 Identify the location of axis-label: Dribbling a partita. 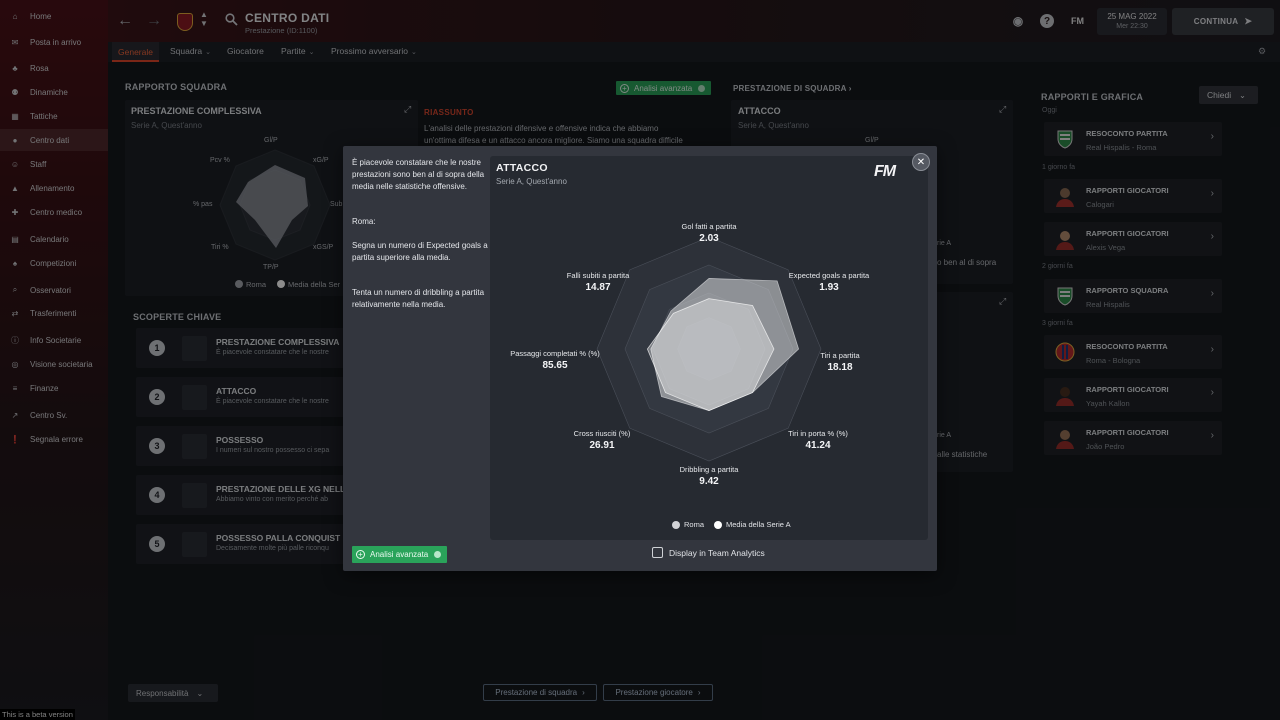
(709, 469).